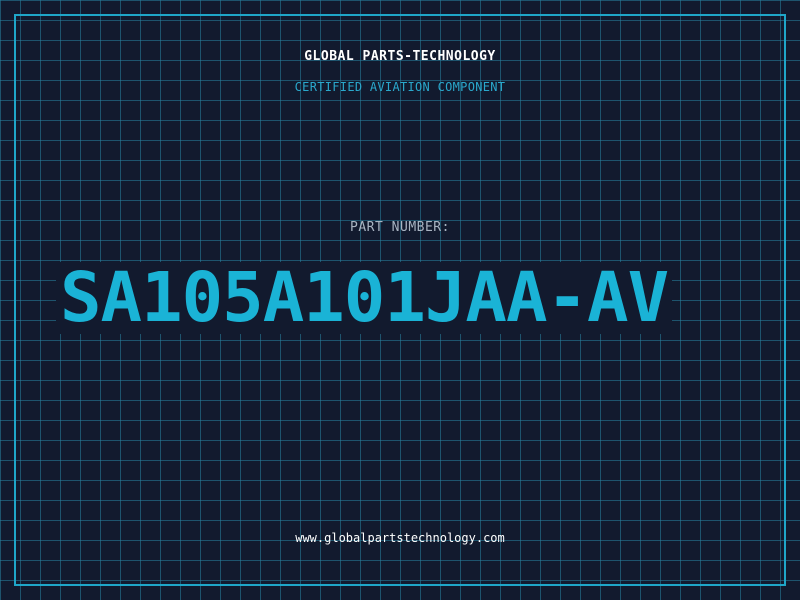  I want to click on part-number-value: SA105A101JAA-AV, so click(364, 298).